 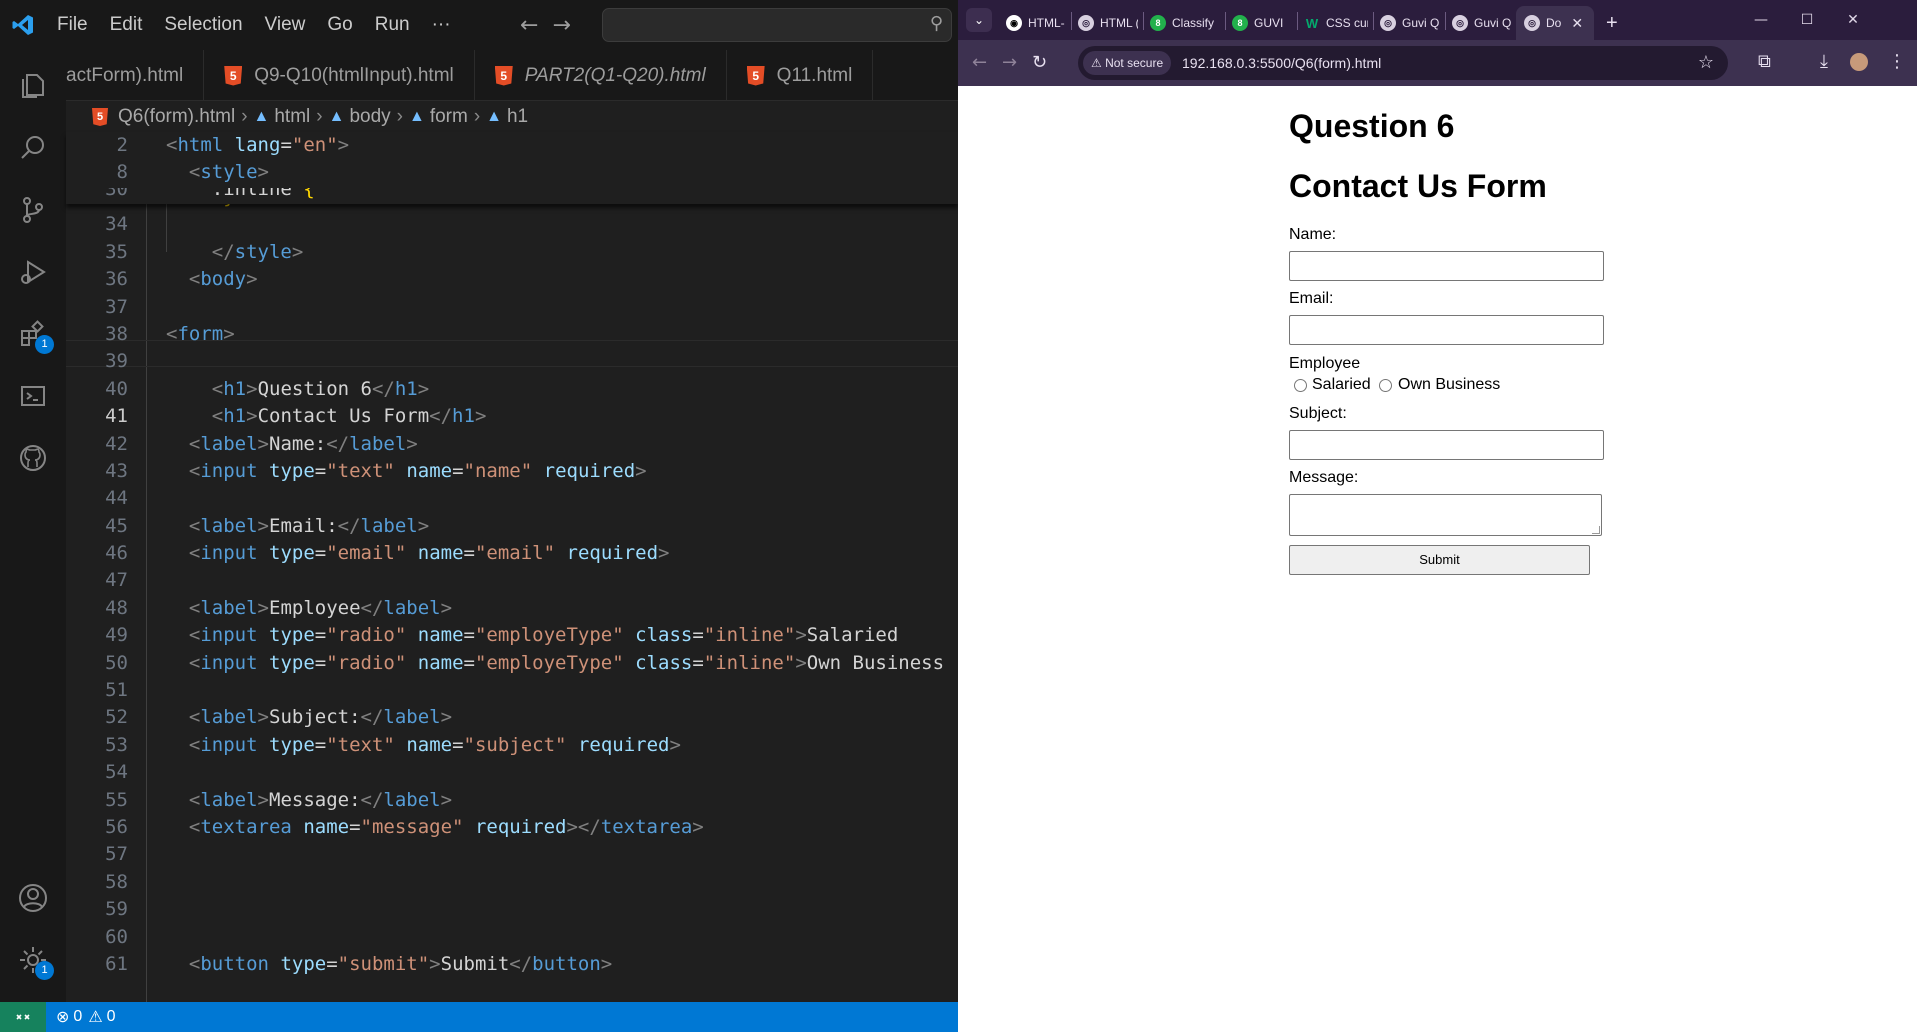 What do you see at coordinates (339, 75) in the screenshot?
I see `tab-q9-q10: 5 Q9-Q10(htmlInput).html` at bounding box center [339, 75].